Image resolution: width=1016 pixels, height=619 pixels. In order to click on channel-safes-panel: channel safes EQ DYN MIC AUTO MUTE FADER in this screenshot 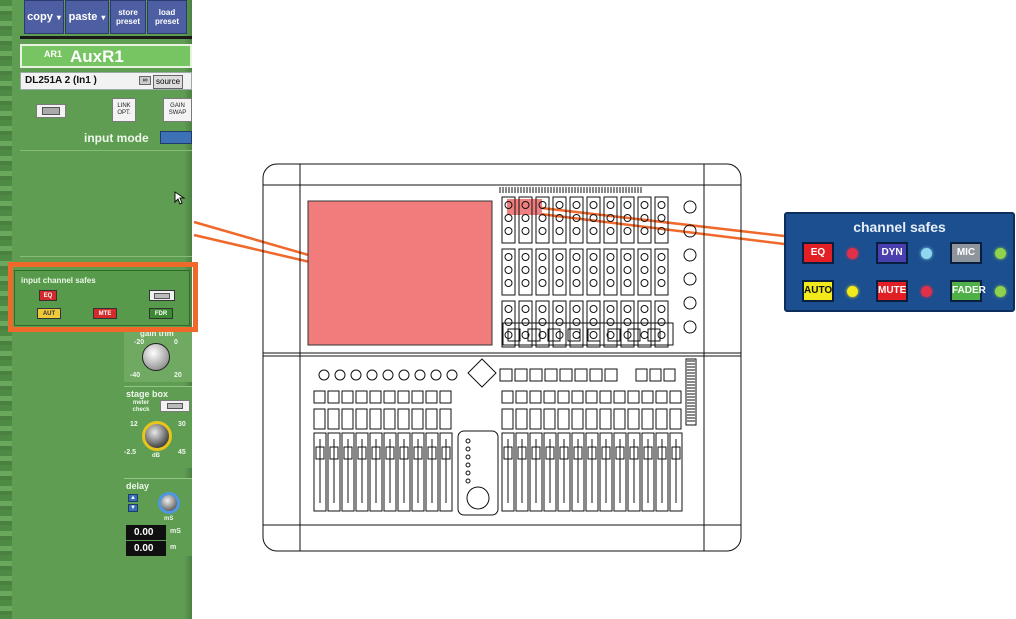, I will do `click(899, 262)`.